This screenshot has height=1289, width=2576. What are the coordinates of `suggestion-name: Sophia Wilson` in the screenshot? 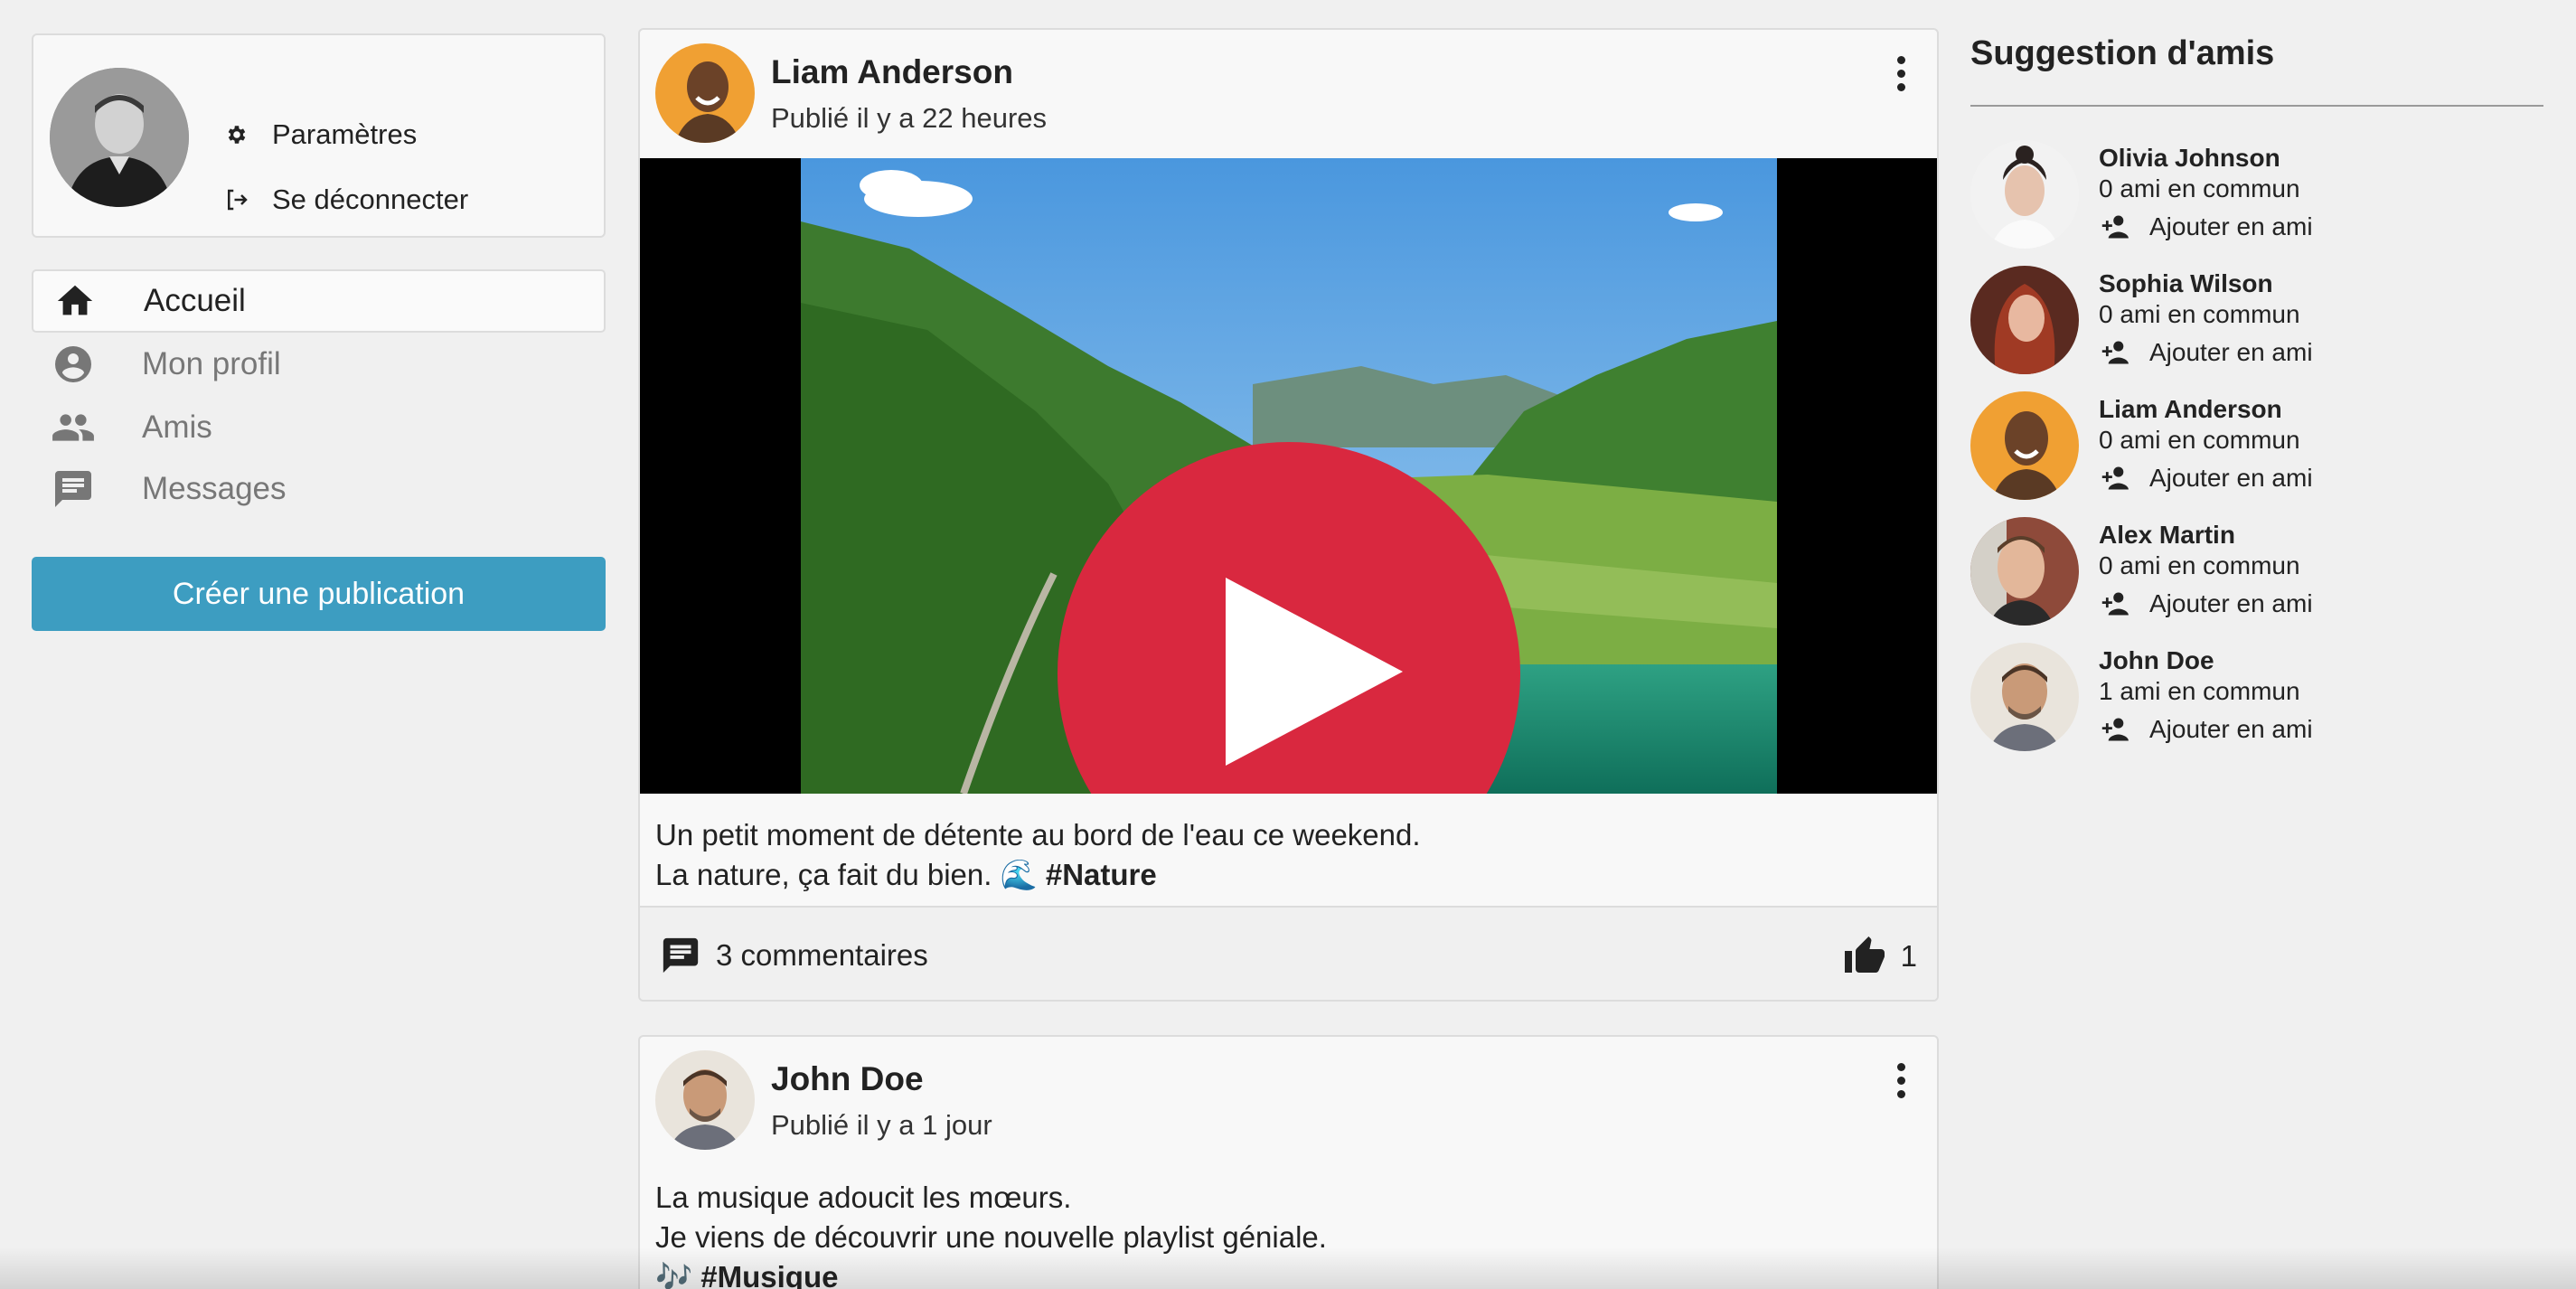 It's located at (2186, 283).